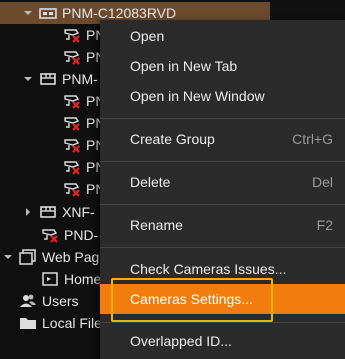 This screenshot has height=359, width=345. I want to click on tree-item-label: Local File, so click(72, 323).